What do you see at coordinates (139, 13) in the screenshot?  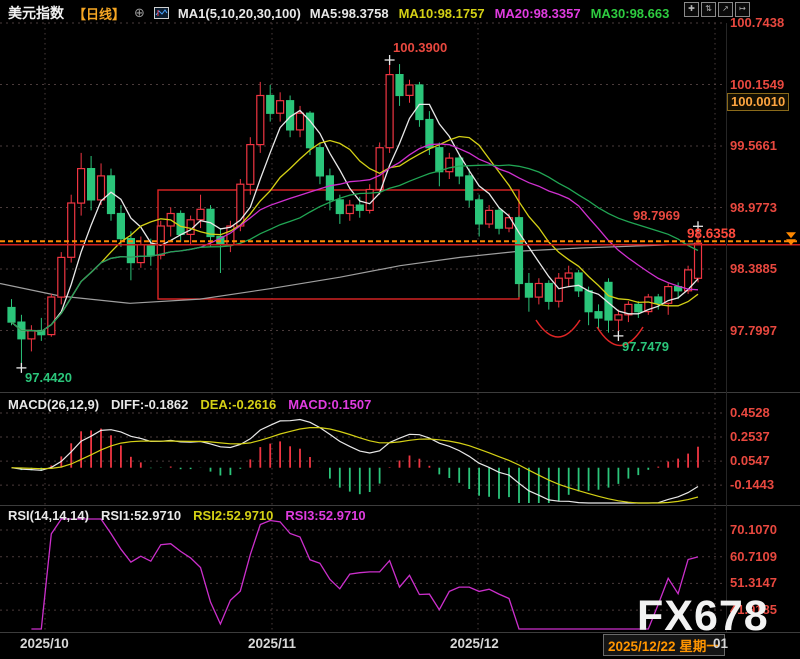 I see `add-indicator-icon: ⊕` at bounding box center [139, 13].